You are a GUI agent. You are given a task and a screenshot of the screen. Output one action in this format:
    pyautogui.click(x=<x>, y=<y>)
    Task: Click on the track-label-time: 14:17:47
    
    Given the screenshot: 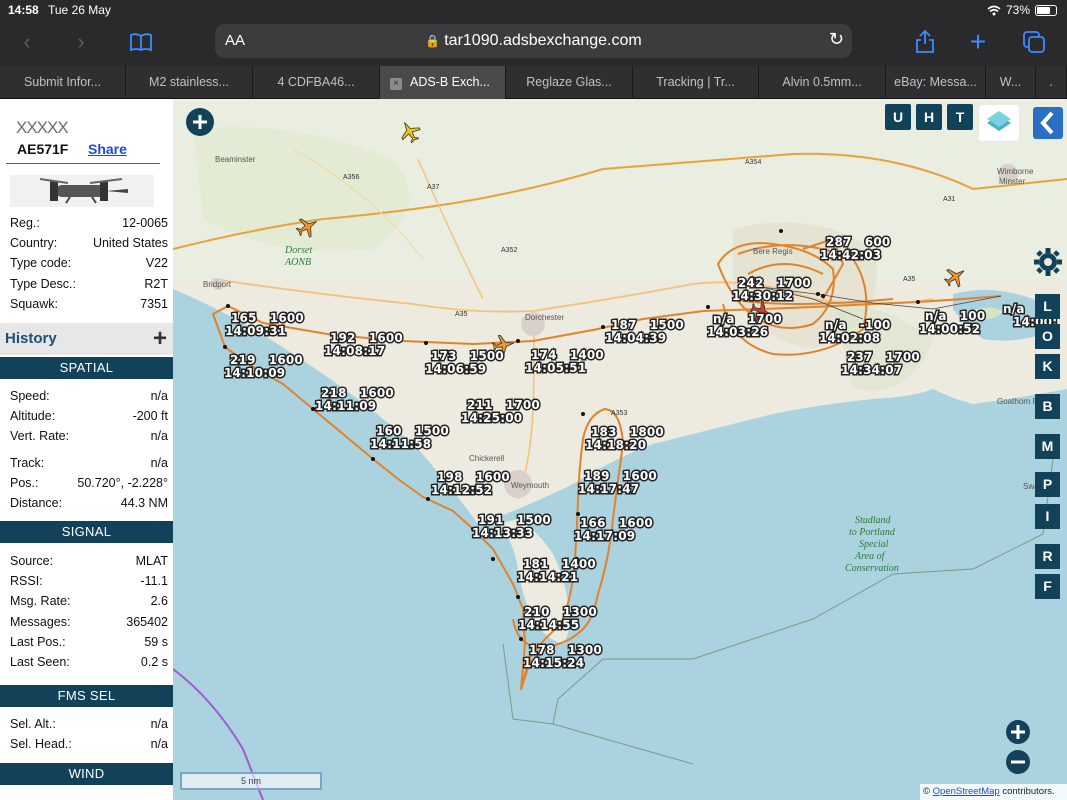 What is the action you would take?
    pyautogui.click(x=608, y=489)
    